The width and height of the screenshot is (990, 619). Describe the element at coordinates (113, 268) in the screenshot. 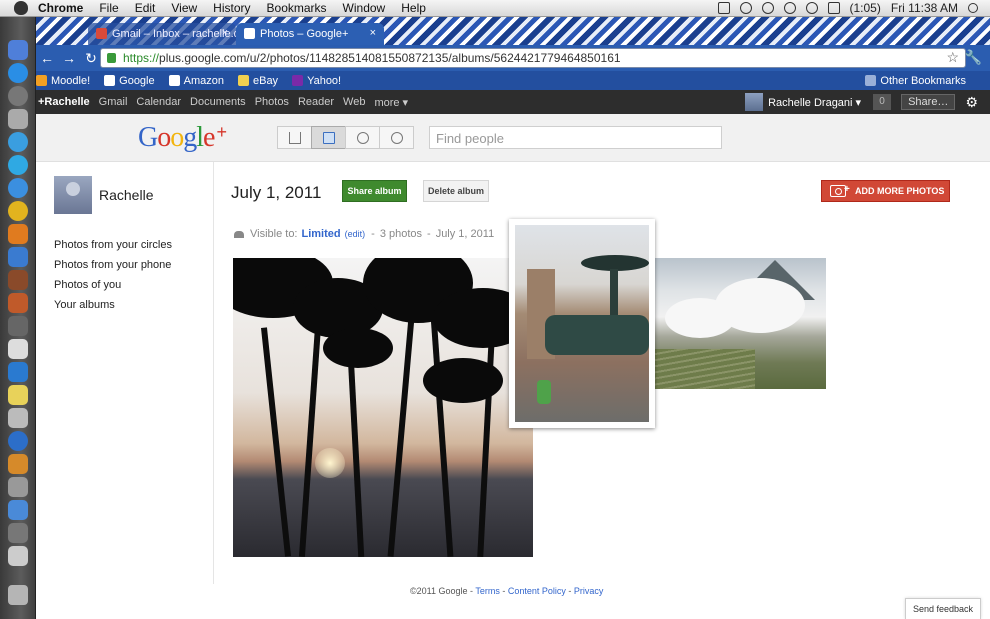

I see `sidebar-item-phone: Photos from your phone` at that location.